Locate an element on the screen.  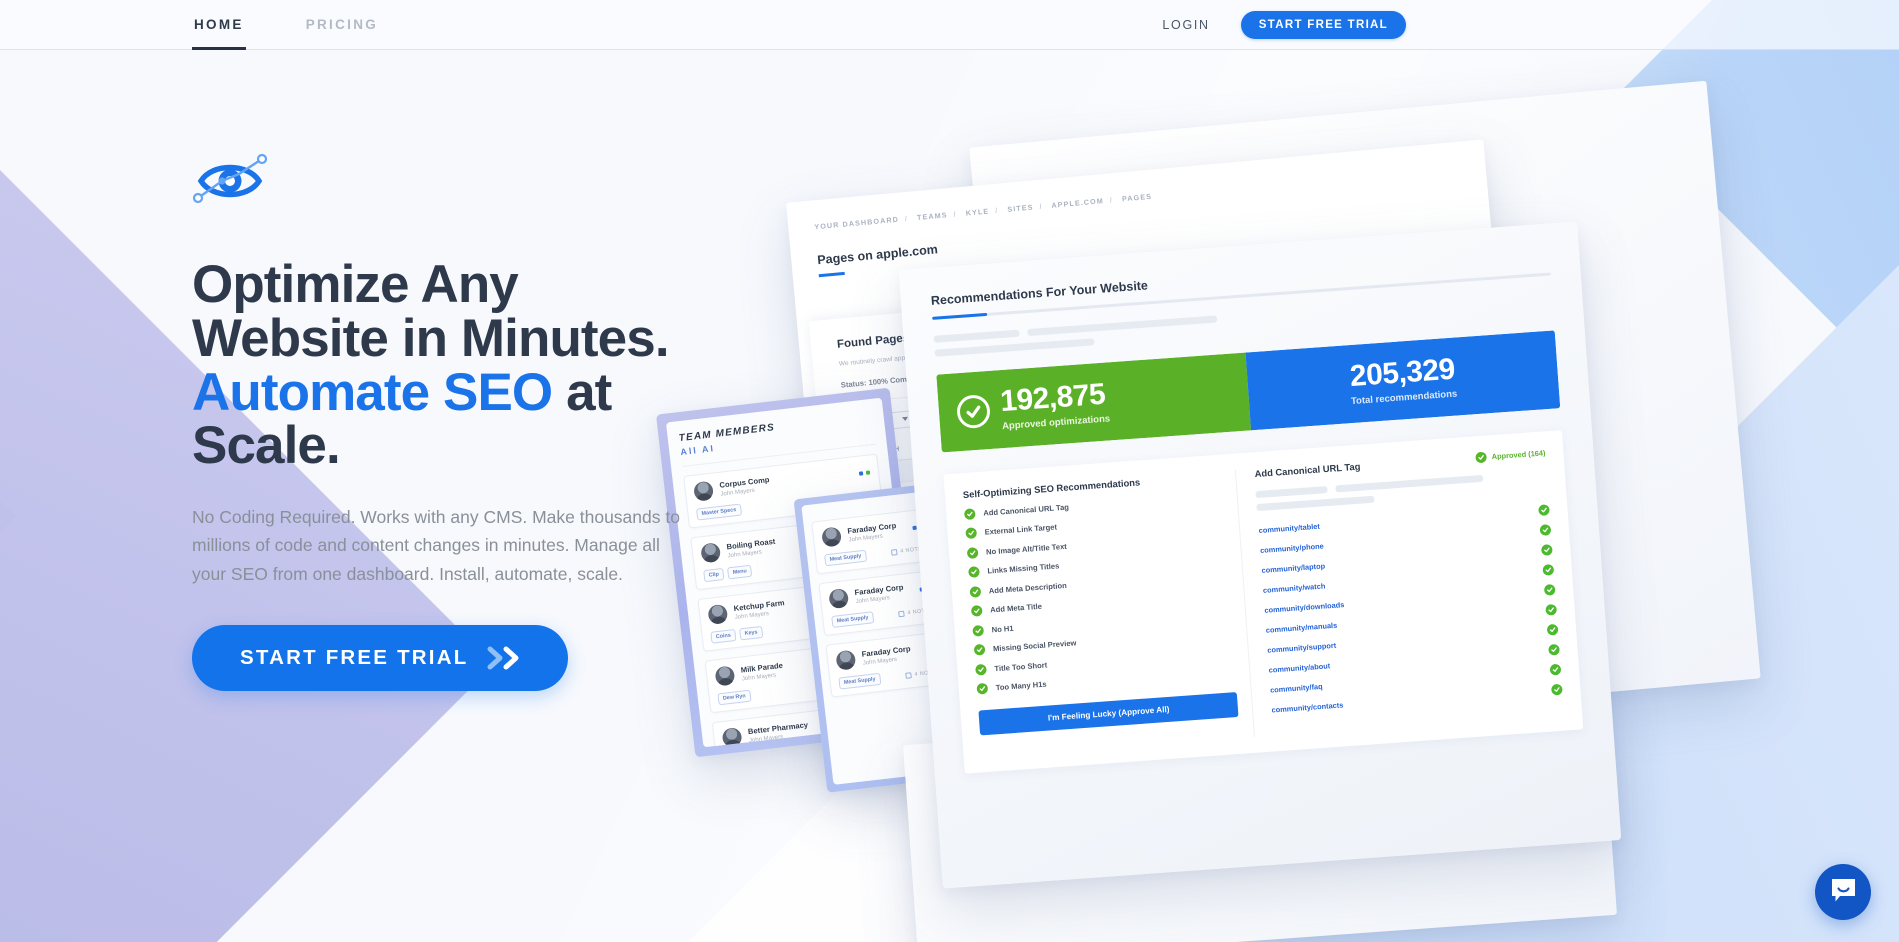
recommendation-label: Add Meta Description is located at coordinates (1028, 587).